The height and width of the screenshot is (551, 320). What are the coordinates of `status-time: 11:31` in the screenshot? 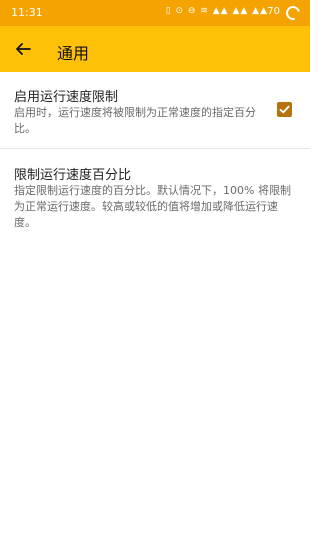 It's located at (27, 12).